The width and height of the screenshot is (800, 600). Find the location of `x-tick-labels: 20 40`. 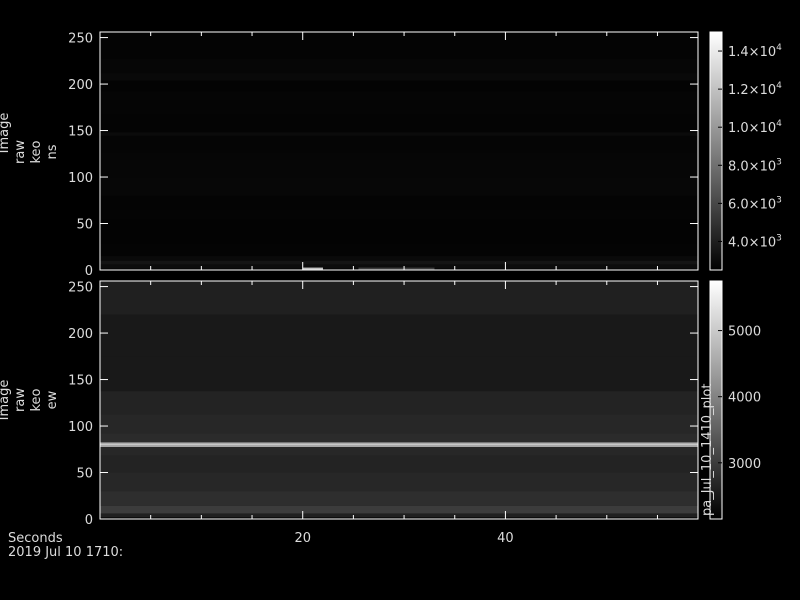

x-tick-labels: 20 40 is located at coordinates (403, 538).